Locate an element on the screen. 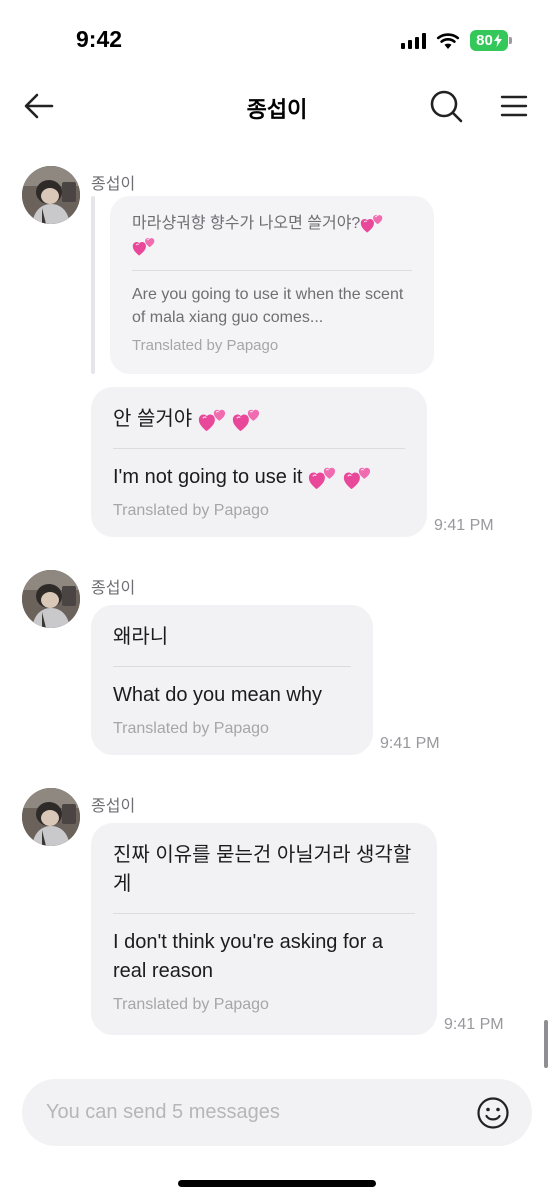 Image resolution: width=554 pixels, height=1200 pixels. nav-bar: 종섭이 is located at coordinates (277, 106).